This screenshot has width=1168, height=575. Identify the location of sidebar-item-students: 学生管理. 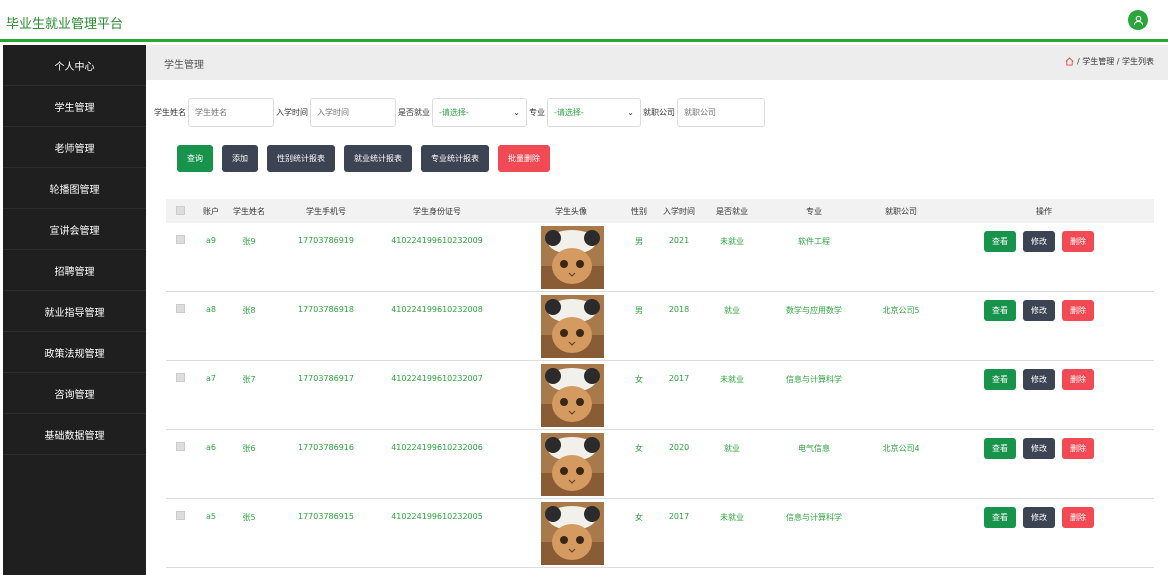
(74, 106).